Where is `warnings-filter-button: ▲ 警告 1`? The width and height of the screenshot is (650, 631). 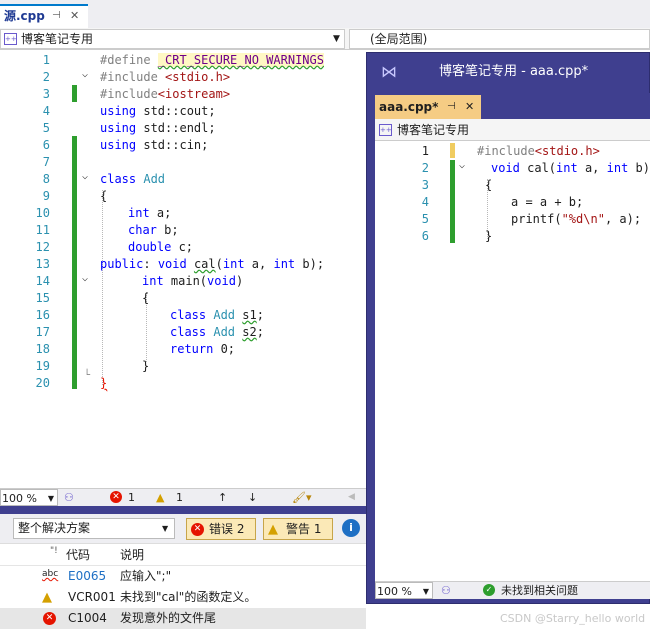
warnings-filter-button: ▲ 警告 1 is located at coordinates (298, 529).